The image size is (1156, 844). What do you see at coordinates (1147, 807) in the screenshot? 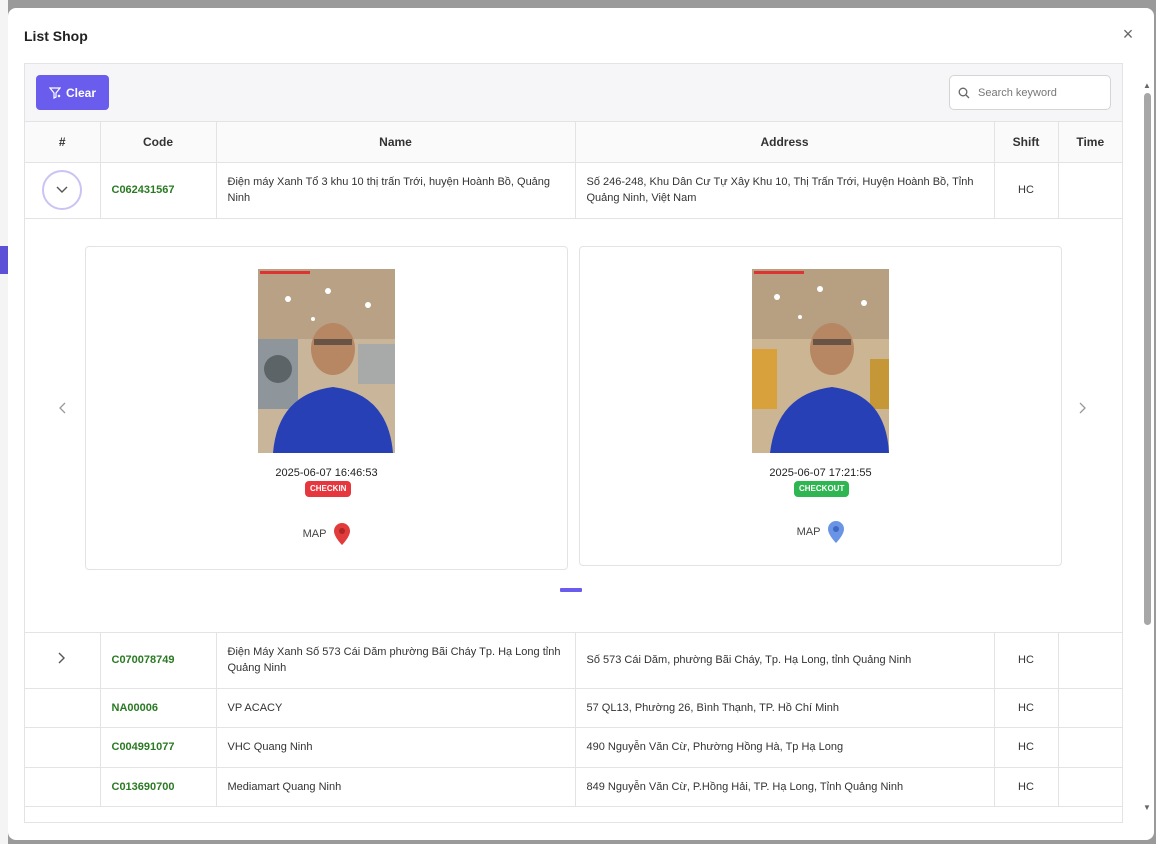
I see `scroll-down-icon: ▼` at bounding box center [1147, 807].